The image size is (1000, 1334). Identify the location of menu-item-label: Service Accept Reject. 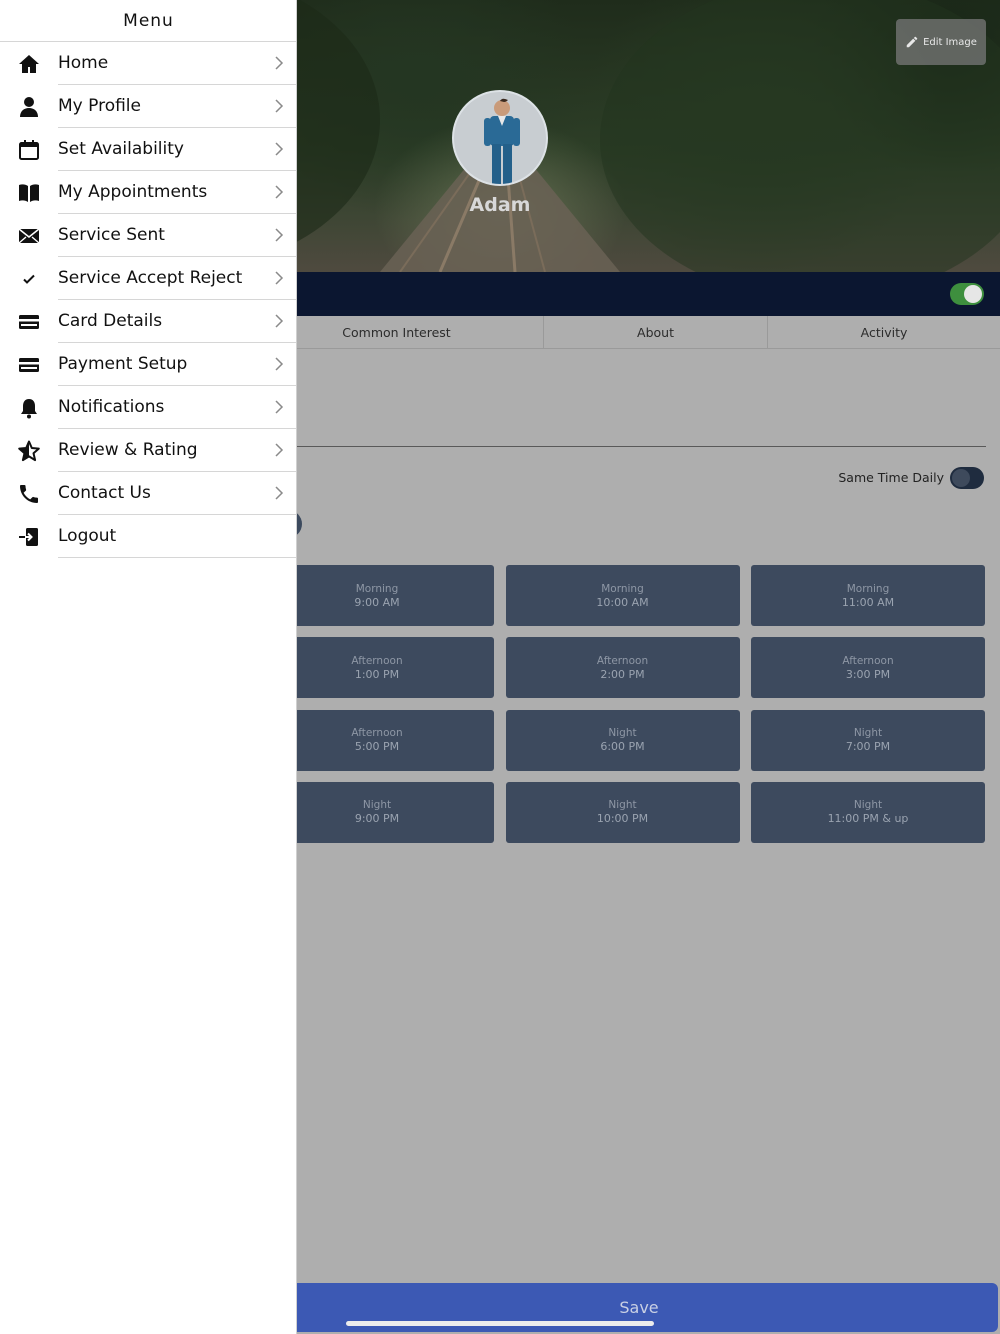
(150, 278).